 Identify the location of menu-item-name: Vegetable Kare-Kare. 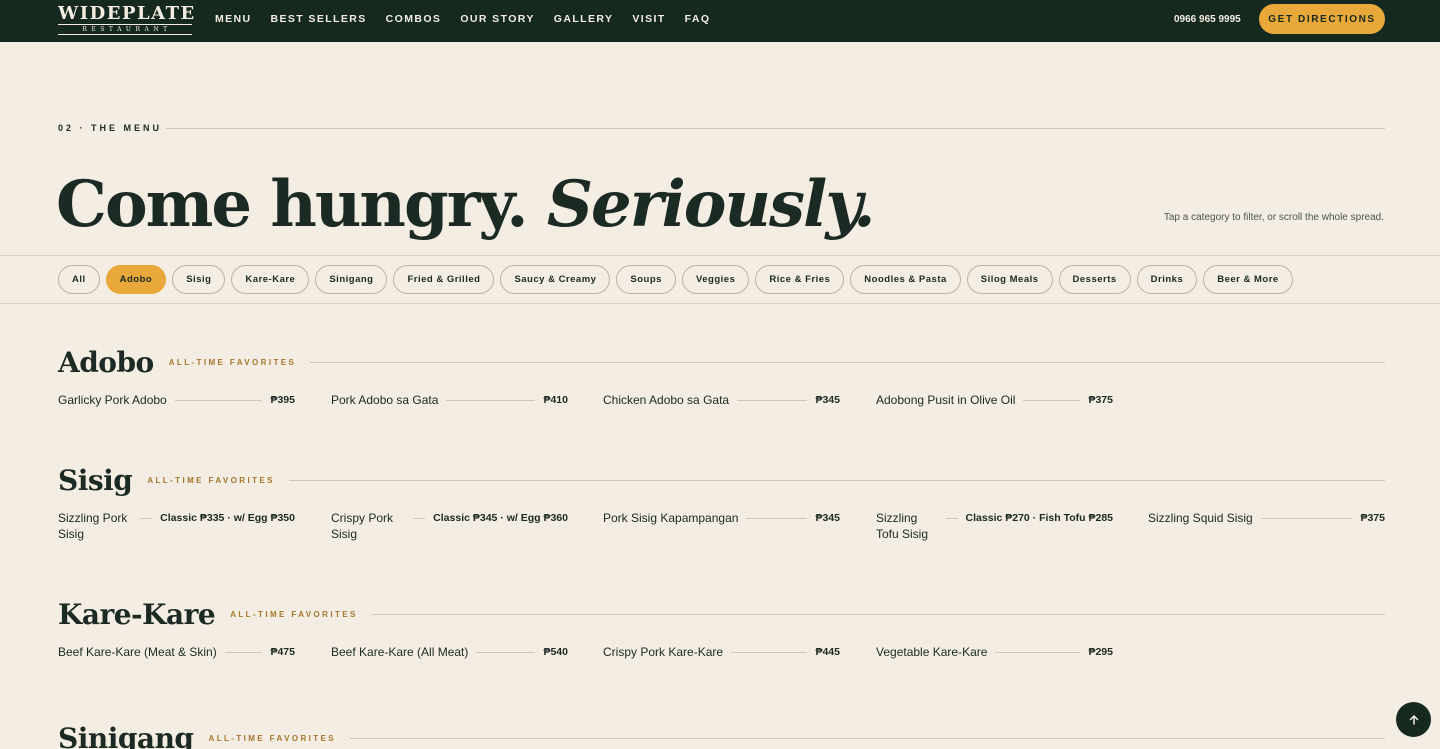
(932, 652).